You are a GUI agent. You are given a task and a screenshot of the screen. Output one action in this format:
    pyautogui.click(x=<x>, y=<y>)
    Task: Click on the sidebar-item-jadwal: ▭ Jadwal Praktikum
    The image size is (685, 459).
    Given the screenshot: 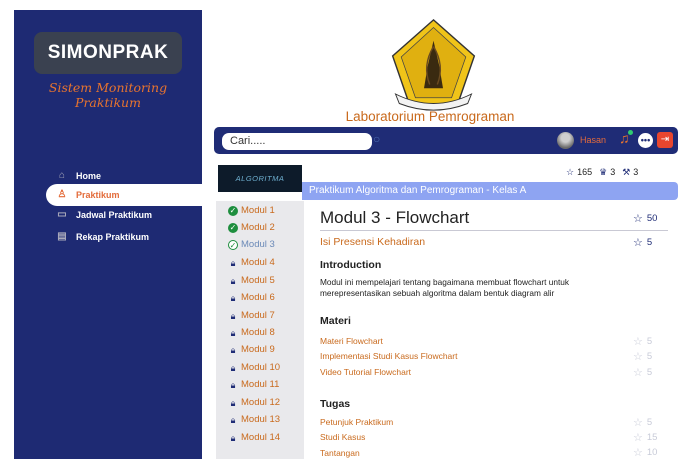 What is the action you would take?
    pyautogui.click(x=124, y=215)
    